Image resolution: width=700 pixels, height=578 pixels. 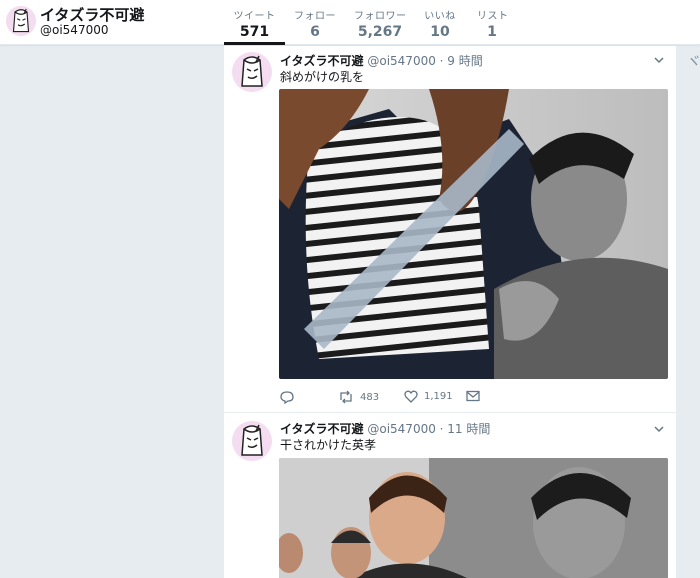 I want to click on side-panel-glyph: ヾ, so click(x=693, y=61).